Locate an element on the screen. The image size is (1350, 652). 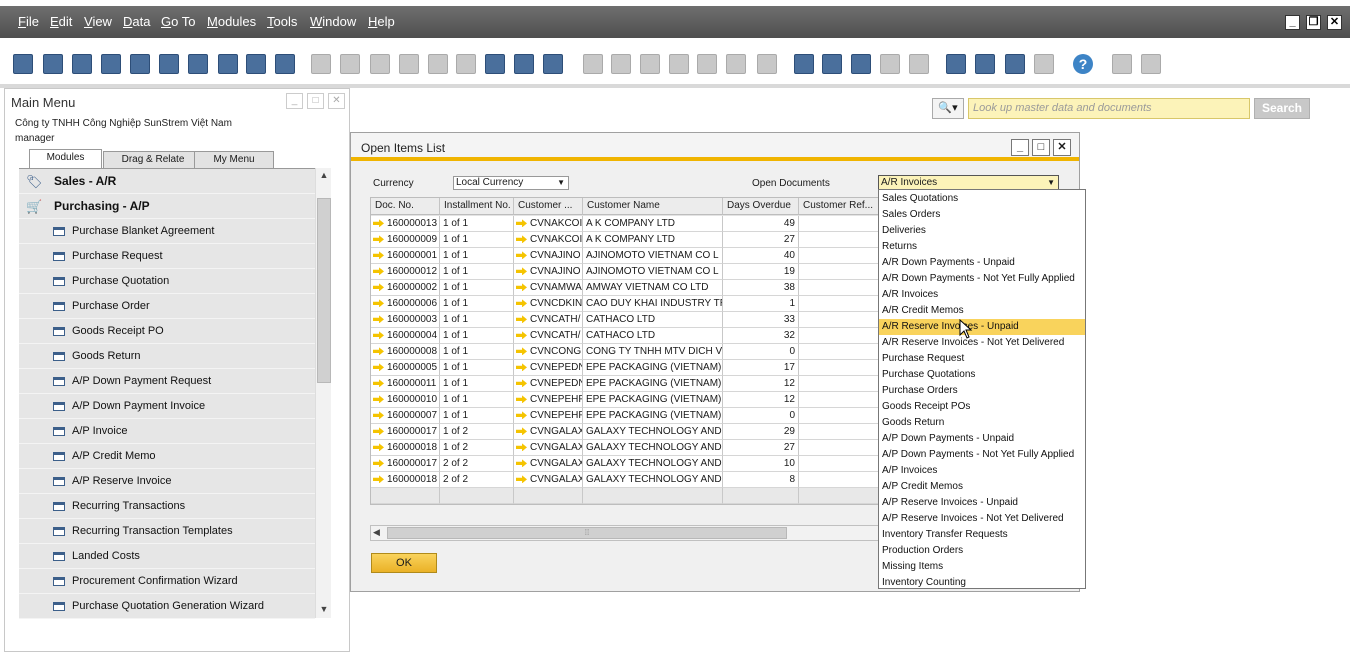
first-record-icon is located at coordinates (380, 64).